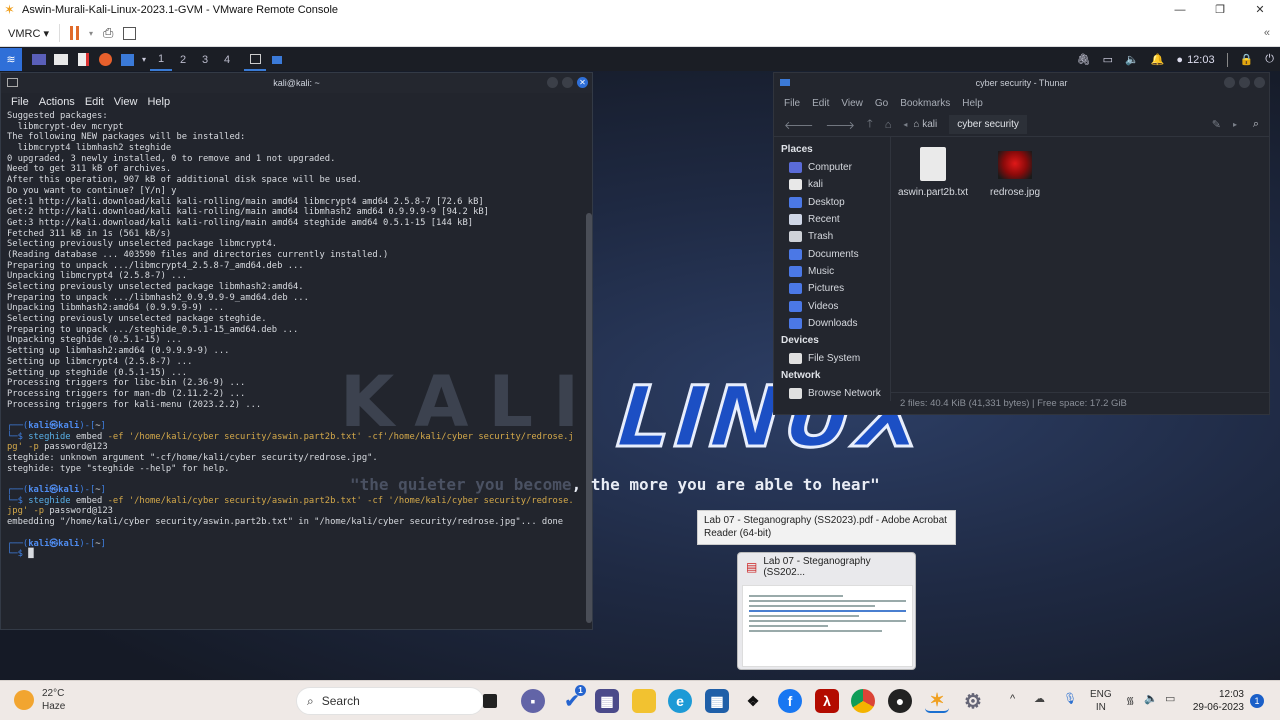 The width and height of the screenshot is (1280, 720). I want to click on chrome-icon, so click(863, 701).